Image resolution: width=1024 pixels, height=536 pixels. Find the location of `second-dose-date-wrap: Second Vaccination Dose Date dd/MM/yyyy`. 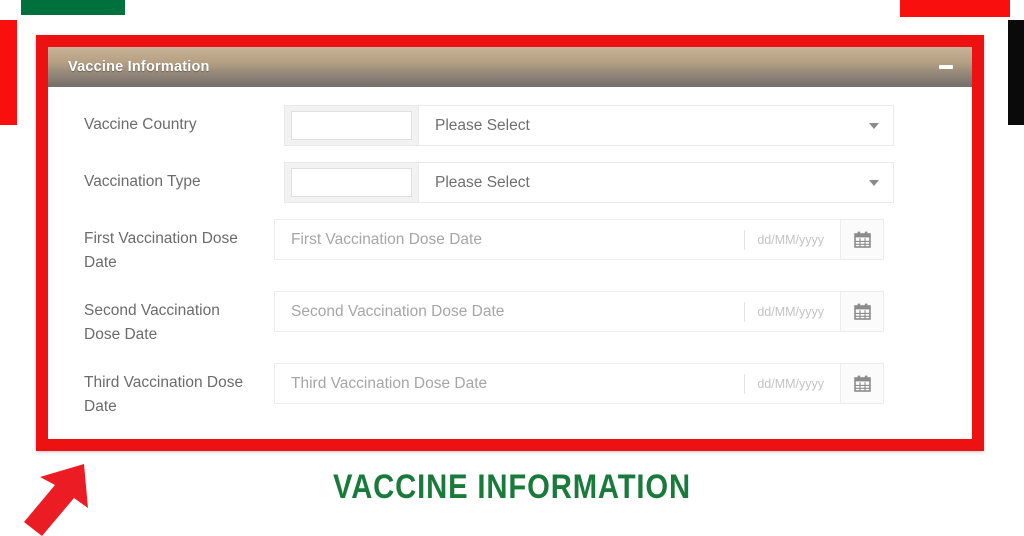

second-dose-date-wrap: Second Vaccination Dose Date dd/MM/yyyy is located at coordinates (579, 312).